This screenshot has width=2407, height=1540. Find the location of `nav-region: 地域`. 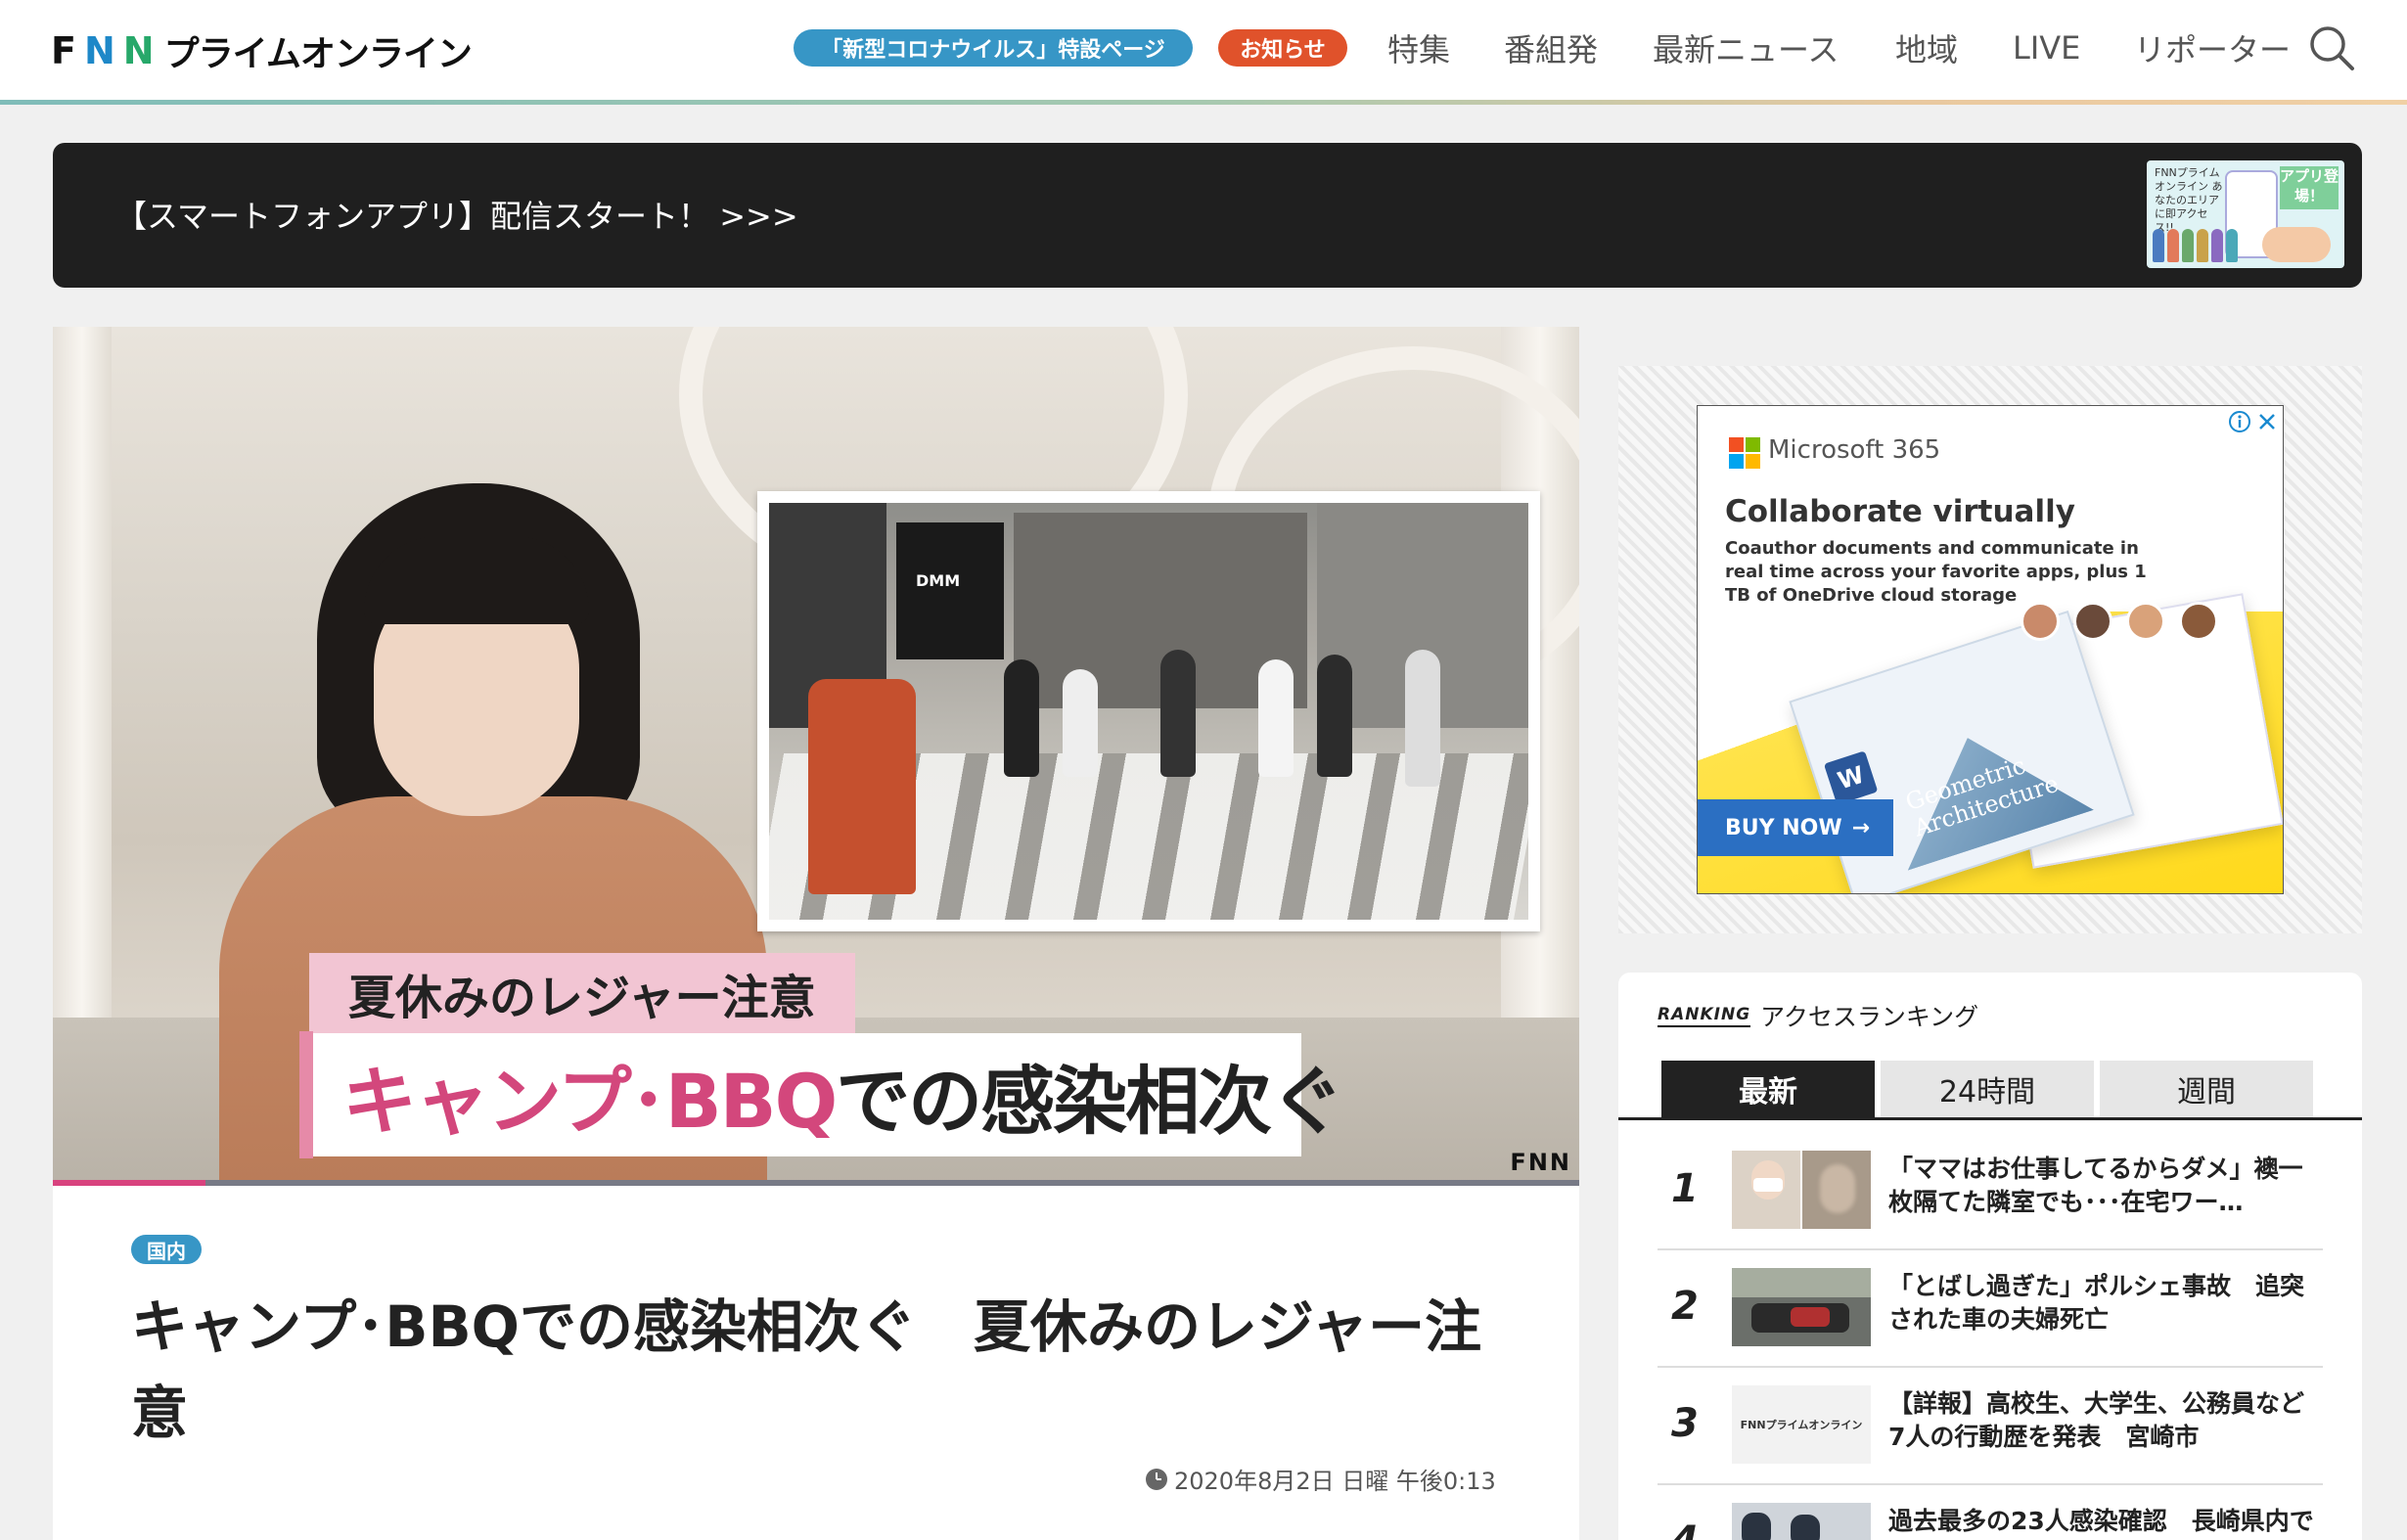

nav-region: 地域 is located at coordinates (1926, 48).